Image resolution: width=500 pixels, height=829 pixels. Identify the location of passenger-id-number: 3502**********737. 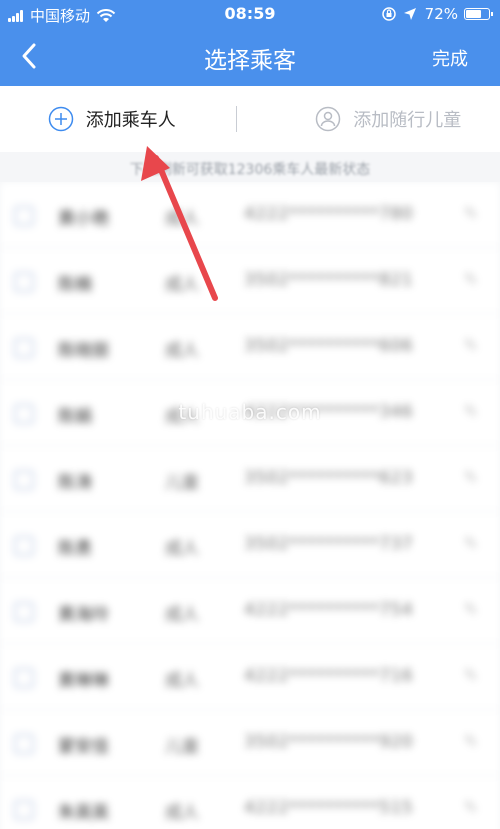
(329, 544).